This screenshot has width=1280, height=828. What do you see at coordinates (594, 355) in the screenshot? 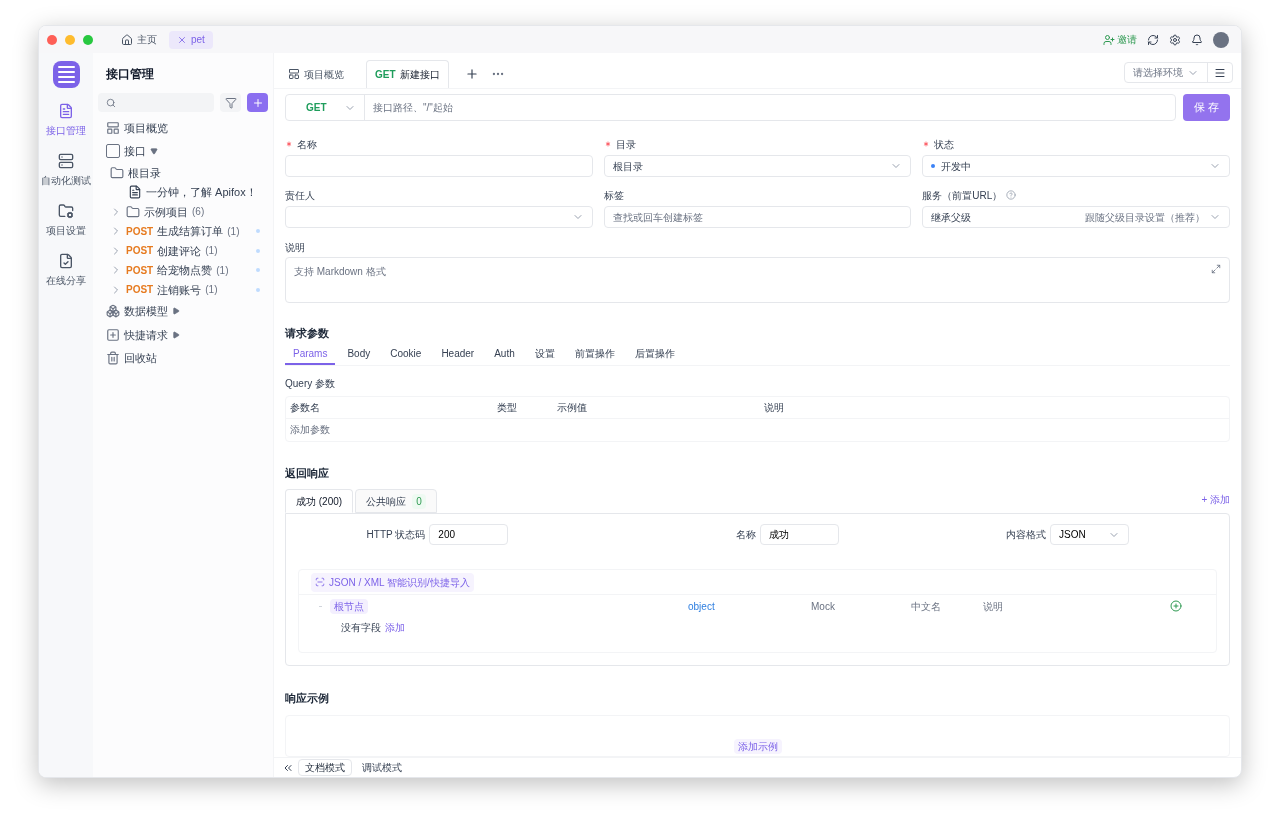
I see `request-tab: 前置操作` at bounding box center [594, 355].